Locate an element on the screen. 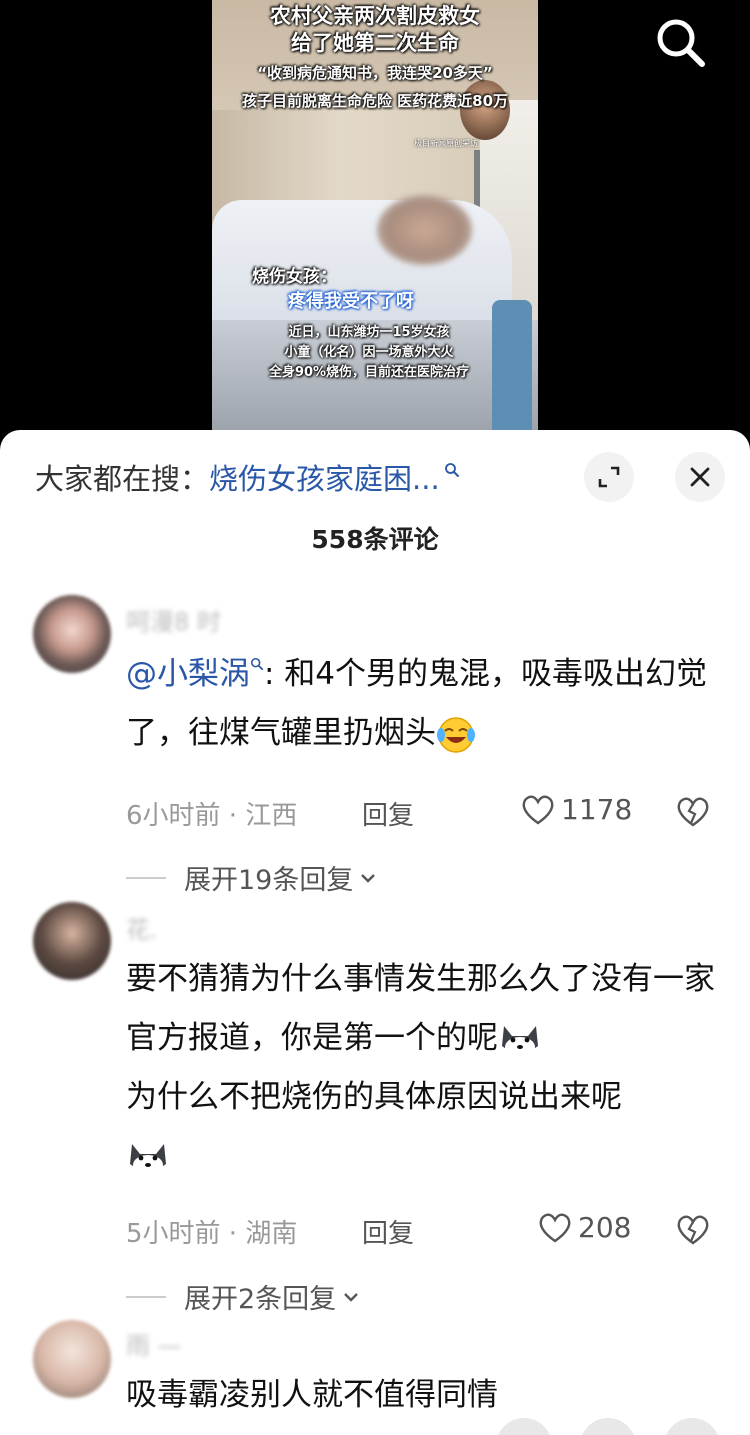  laugh-cry-emoji is located at coordinates (456, 734).